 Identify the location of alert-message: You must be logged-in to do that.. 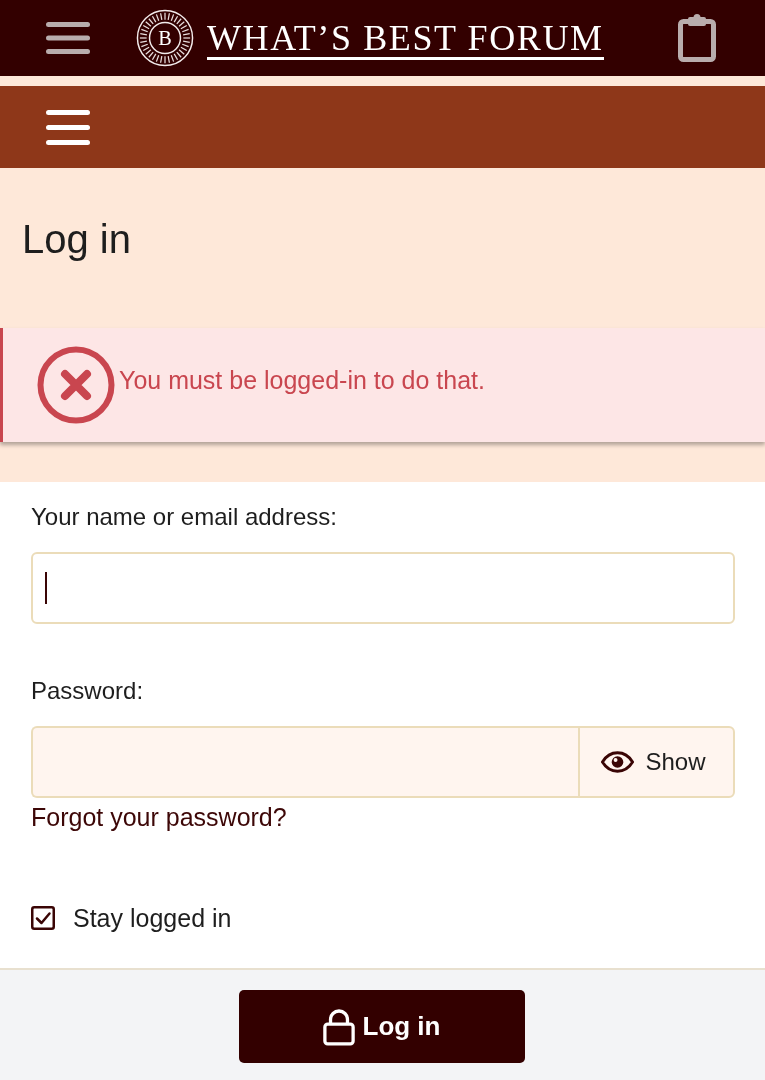
(302, 380).